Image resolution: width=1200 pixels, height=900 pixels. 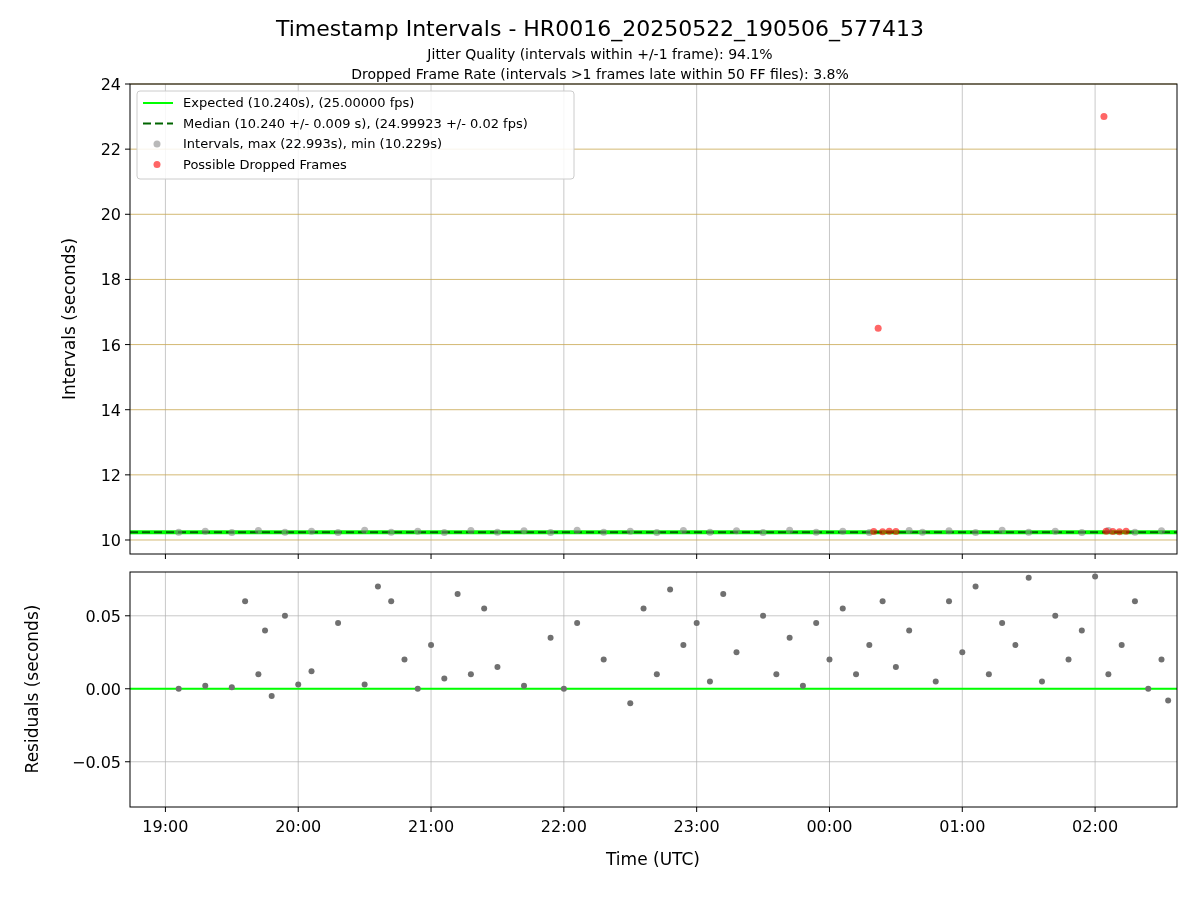 I want to click on tick-label: 14, so click(x=110, y=410).